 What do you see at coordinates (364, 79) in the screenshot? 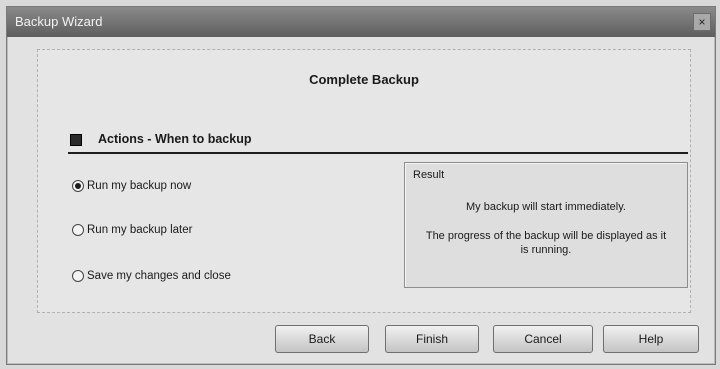
I see `page-title: Complete Backup` at bounding box center [364, 79].